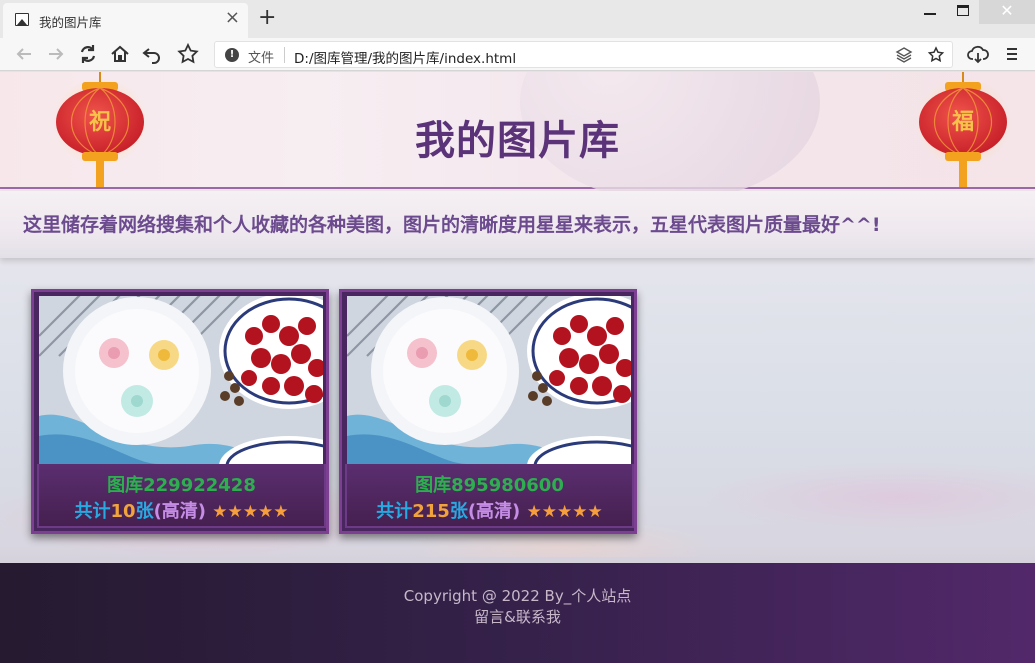 This screenshot has width=1035, height=663. I want to click on gallery-card: 图库895980600 共计215张(高清) ★★★★★, so click(488, 411).